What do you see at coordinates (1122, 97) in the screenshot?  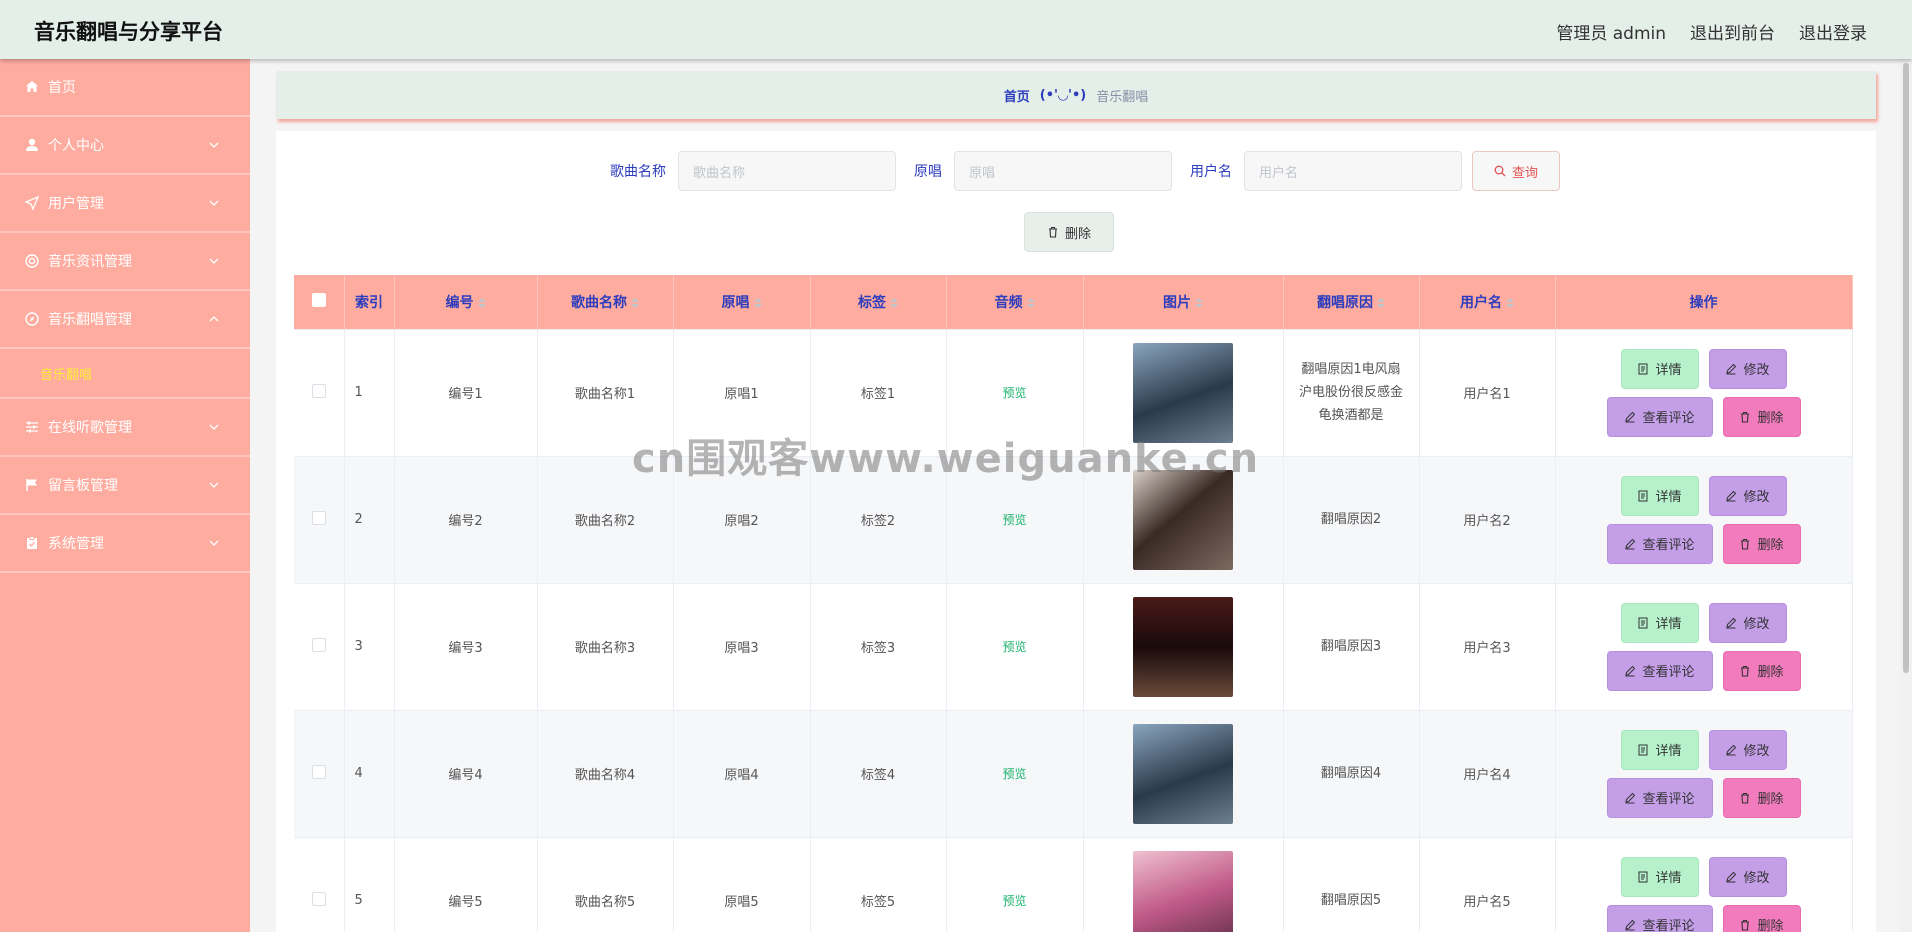 I see `breadcrumb-current: 音乐翻唱` at bounding box center [1122, 97].